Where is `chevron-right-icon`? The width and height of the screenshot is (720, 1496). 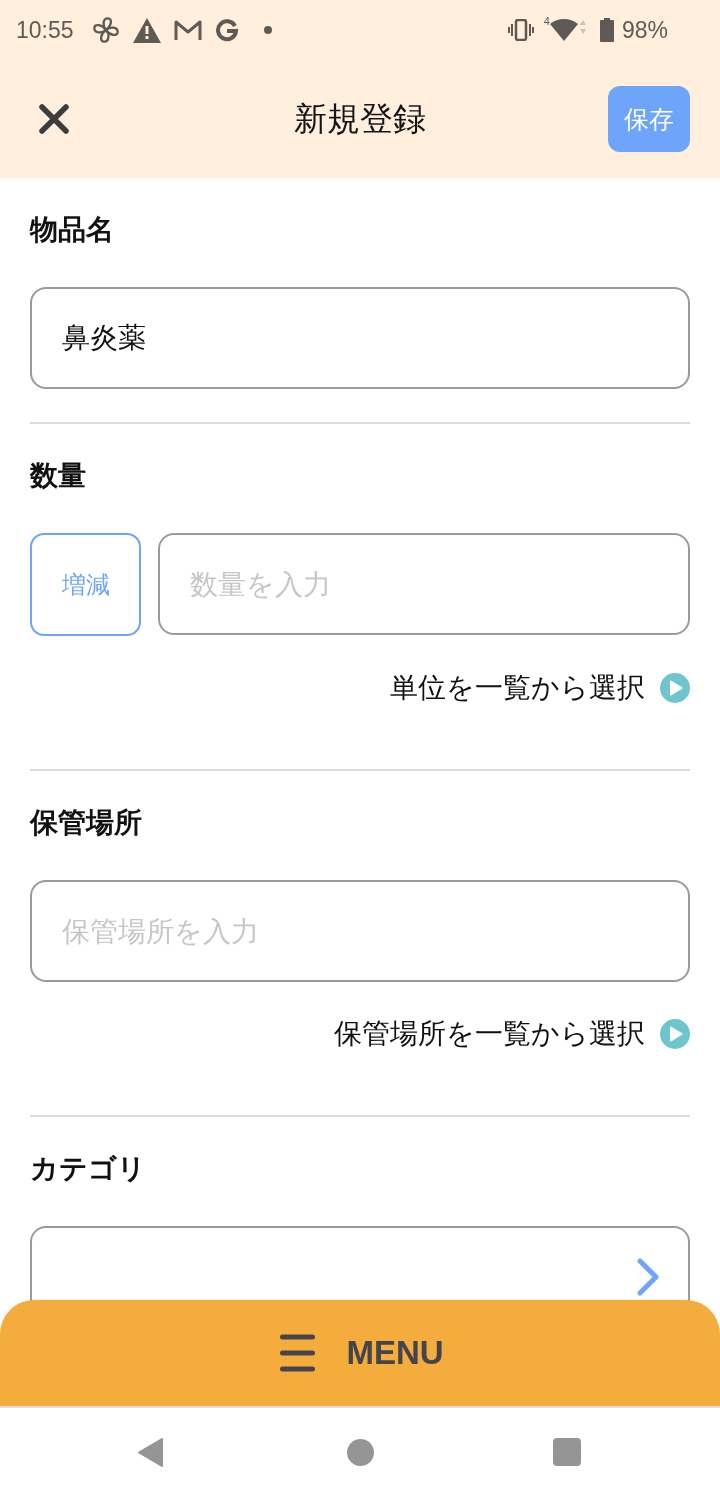 chevron-right-icon is located at coordinates (648, 1277).